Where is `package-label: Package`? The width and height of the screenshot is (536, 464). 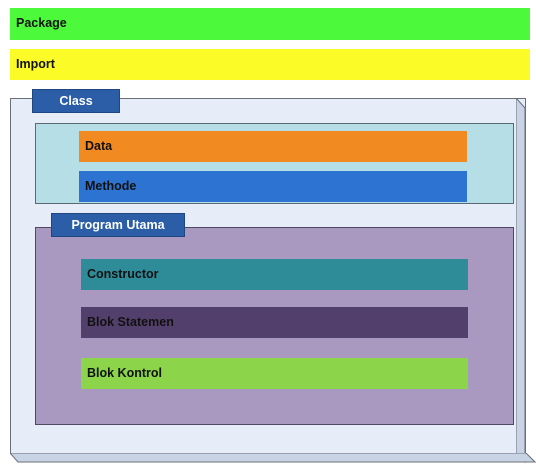 package-label: Package is located at coordinates (41, 23).